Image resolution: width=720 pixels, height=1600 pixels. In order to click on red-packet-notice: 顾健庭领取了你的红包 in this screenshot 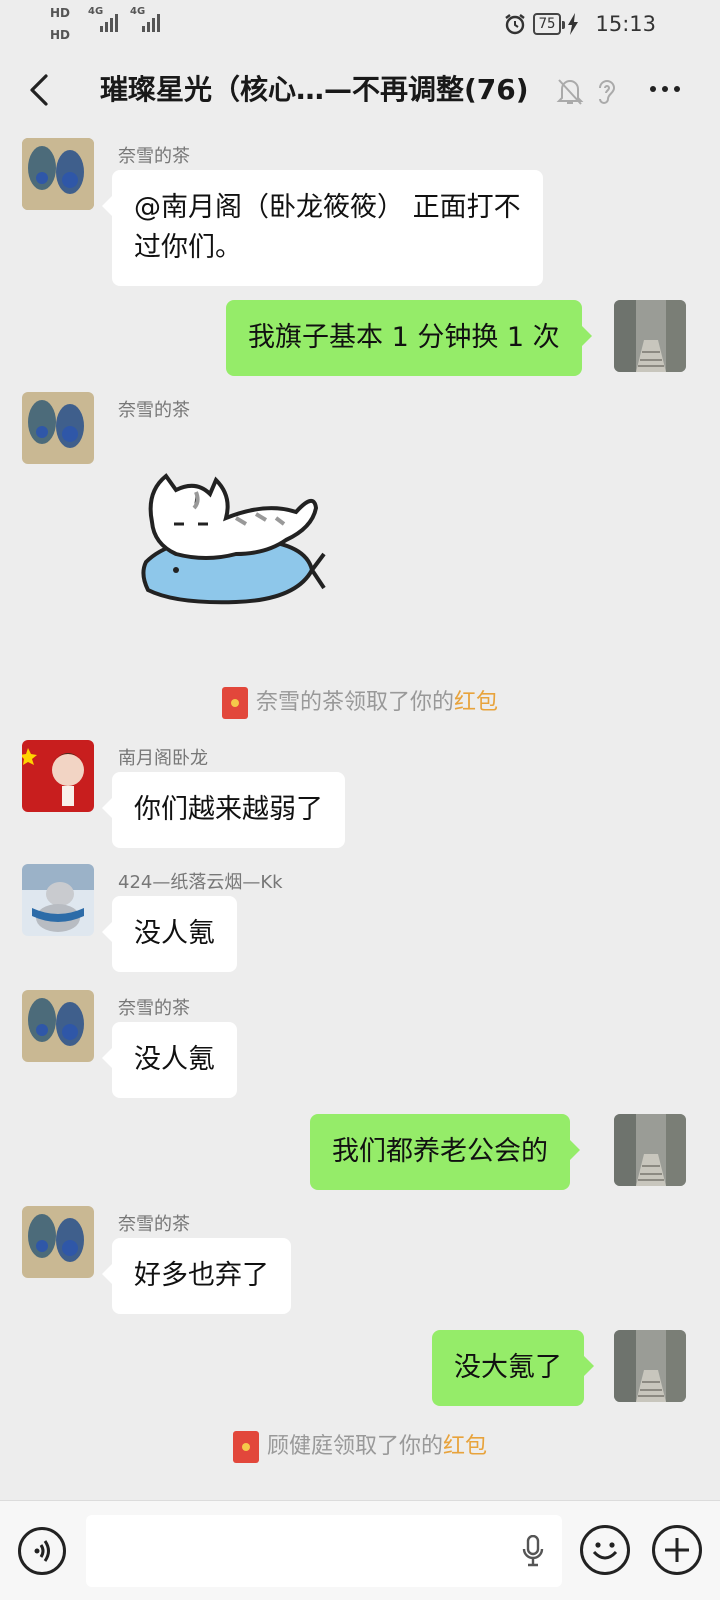, I will do `click(360, 1445)`.